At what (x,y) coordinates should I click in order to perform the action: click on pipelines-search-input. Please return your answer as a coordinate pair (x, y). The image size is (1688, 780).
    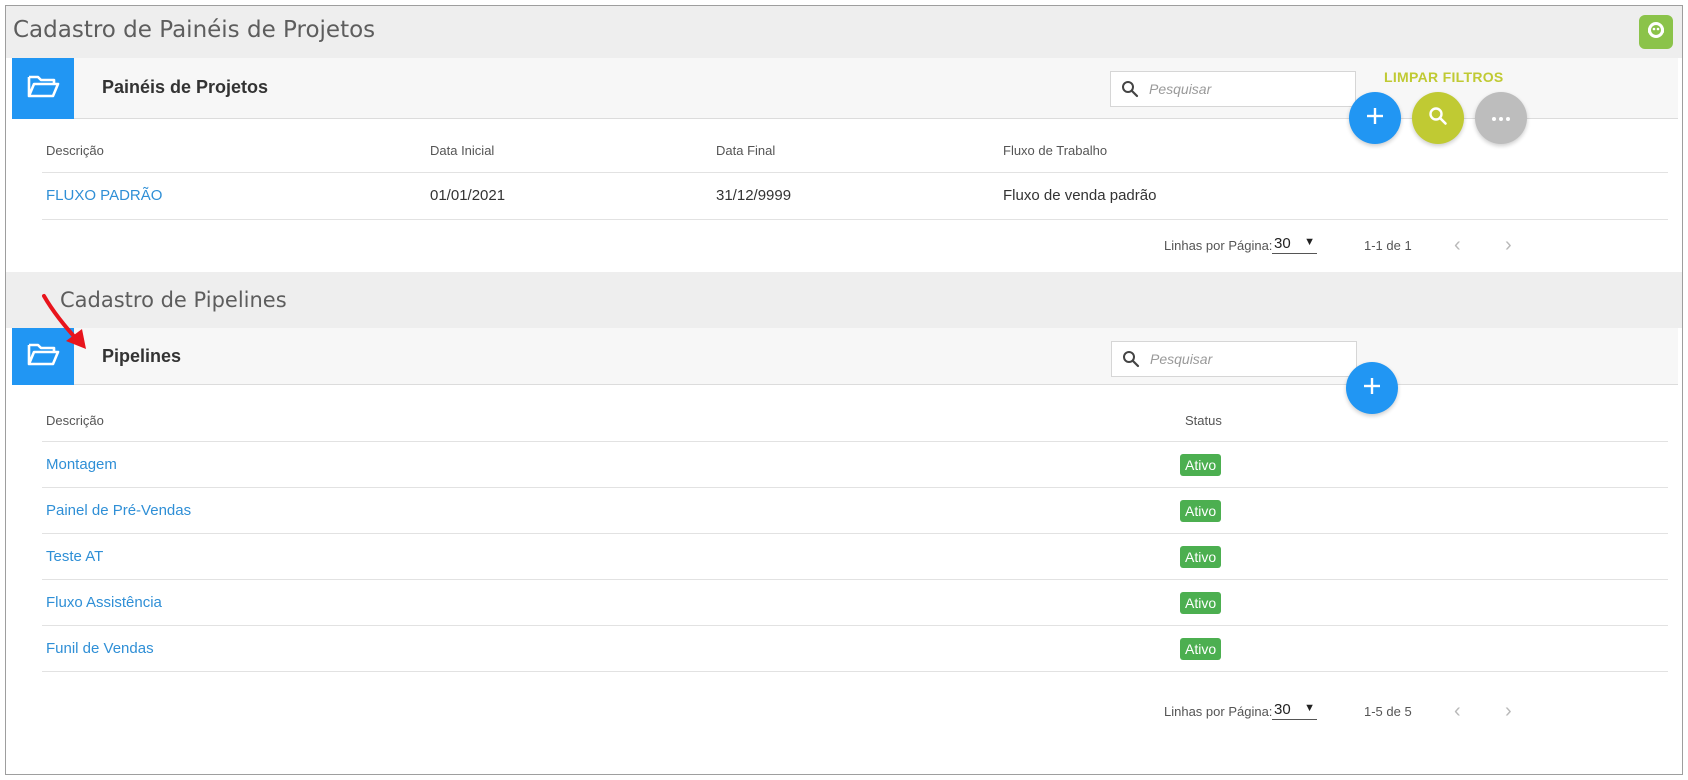
    Looking at the image, I should click on (1247, 359).